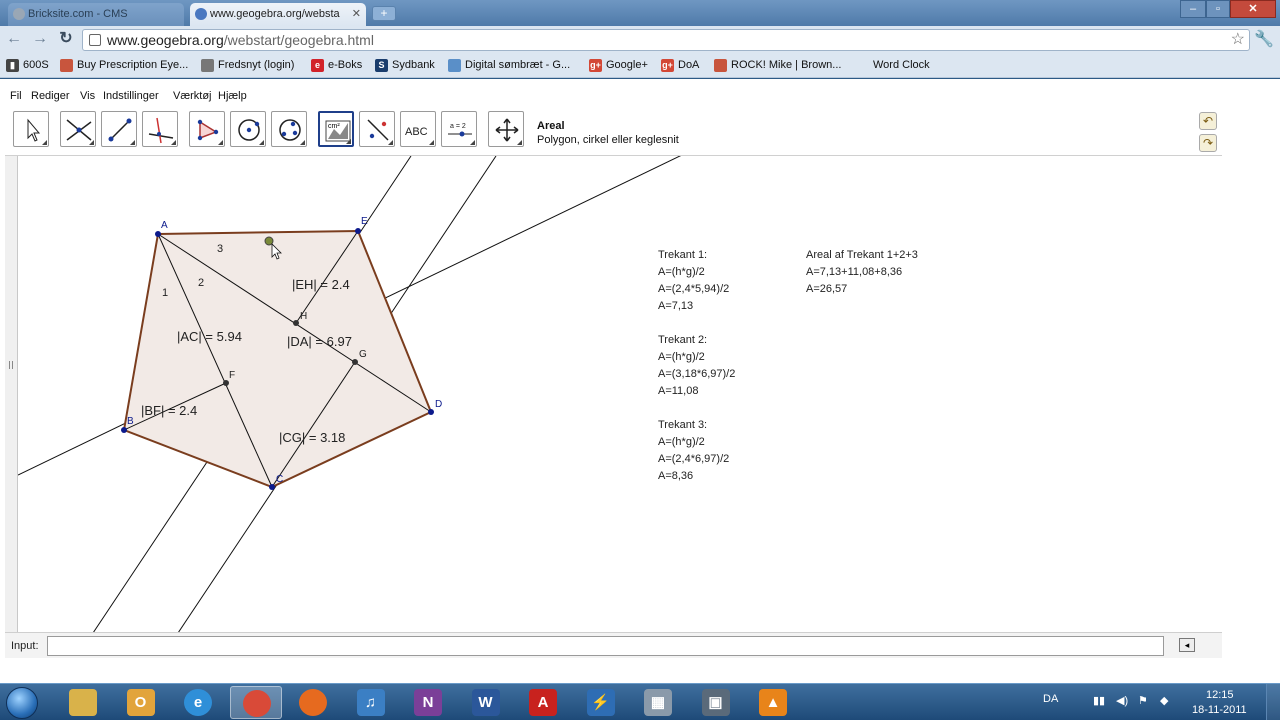 Image resolution: width=1280 pixels, height=720 pixels. Describe the element at coordinates (232, 96) in the screenshot. I see `menu-hjaelp: Hjælp` at that location.